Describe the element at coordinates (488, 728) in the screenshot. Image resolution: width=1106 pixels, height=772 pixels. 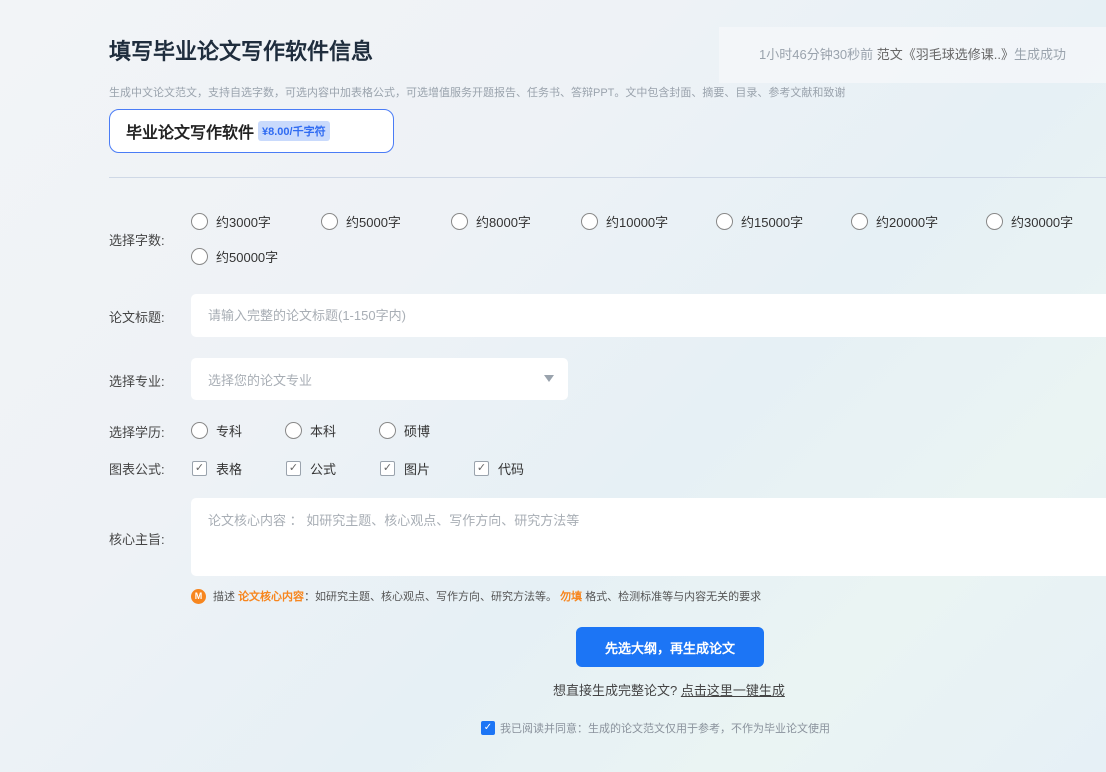
I see `agreement-checkbox: ✓` at that location.